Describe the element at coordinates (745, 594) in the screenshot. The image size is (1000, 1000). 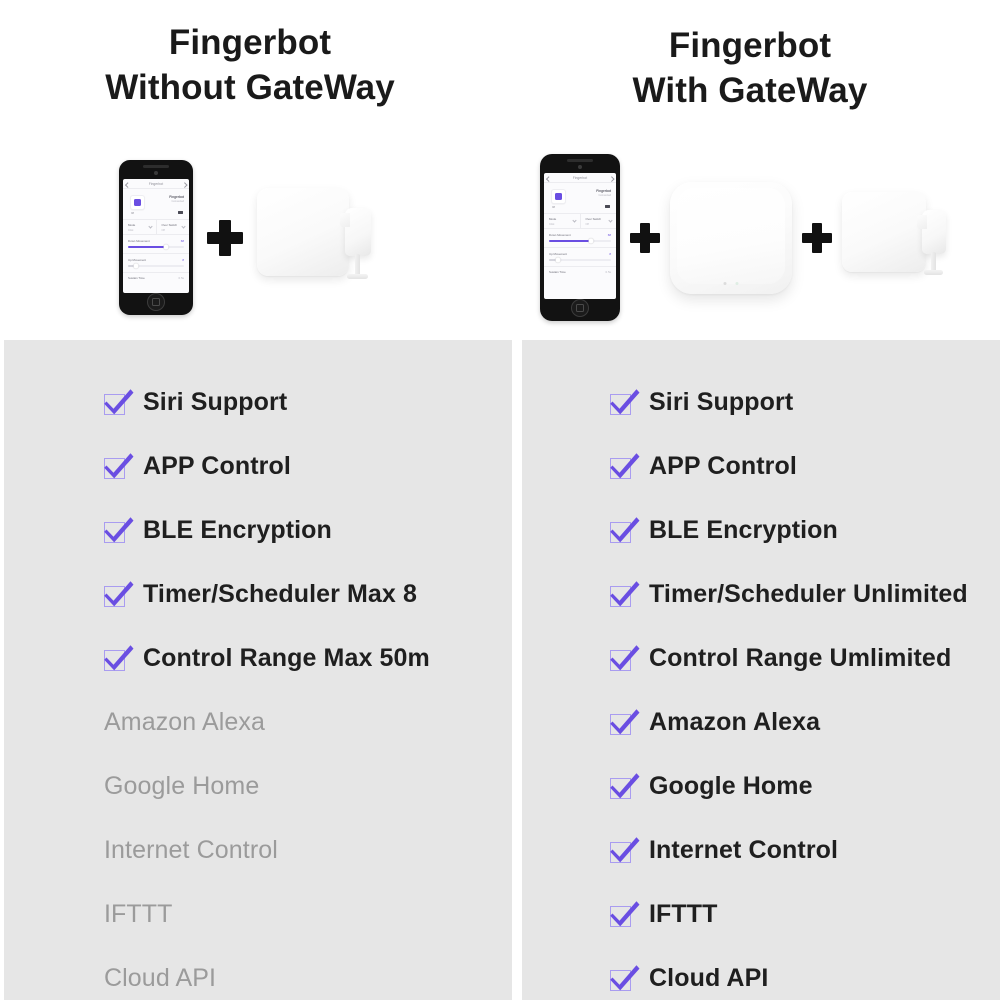
I see `feature-row: Timer/Scheduler Unlimited` at that location.